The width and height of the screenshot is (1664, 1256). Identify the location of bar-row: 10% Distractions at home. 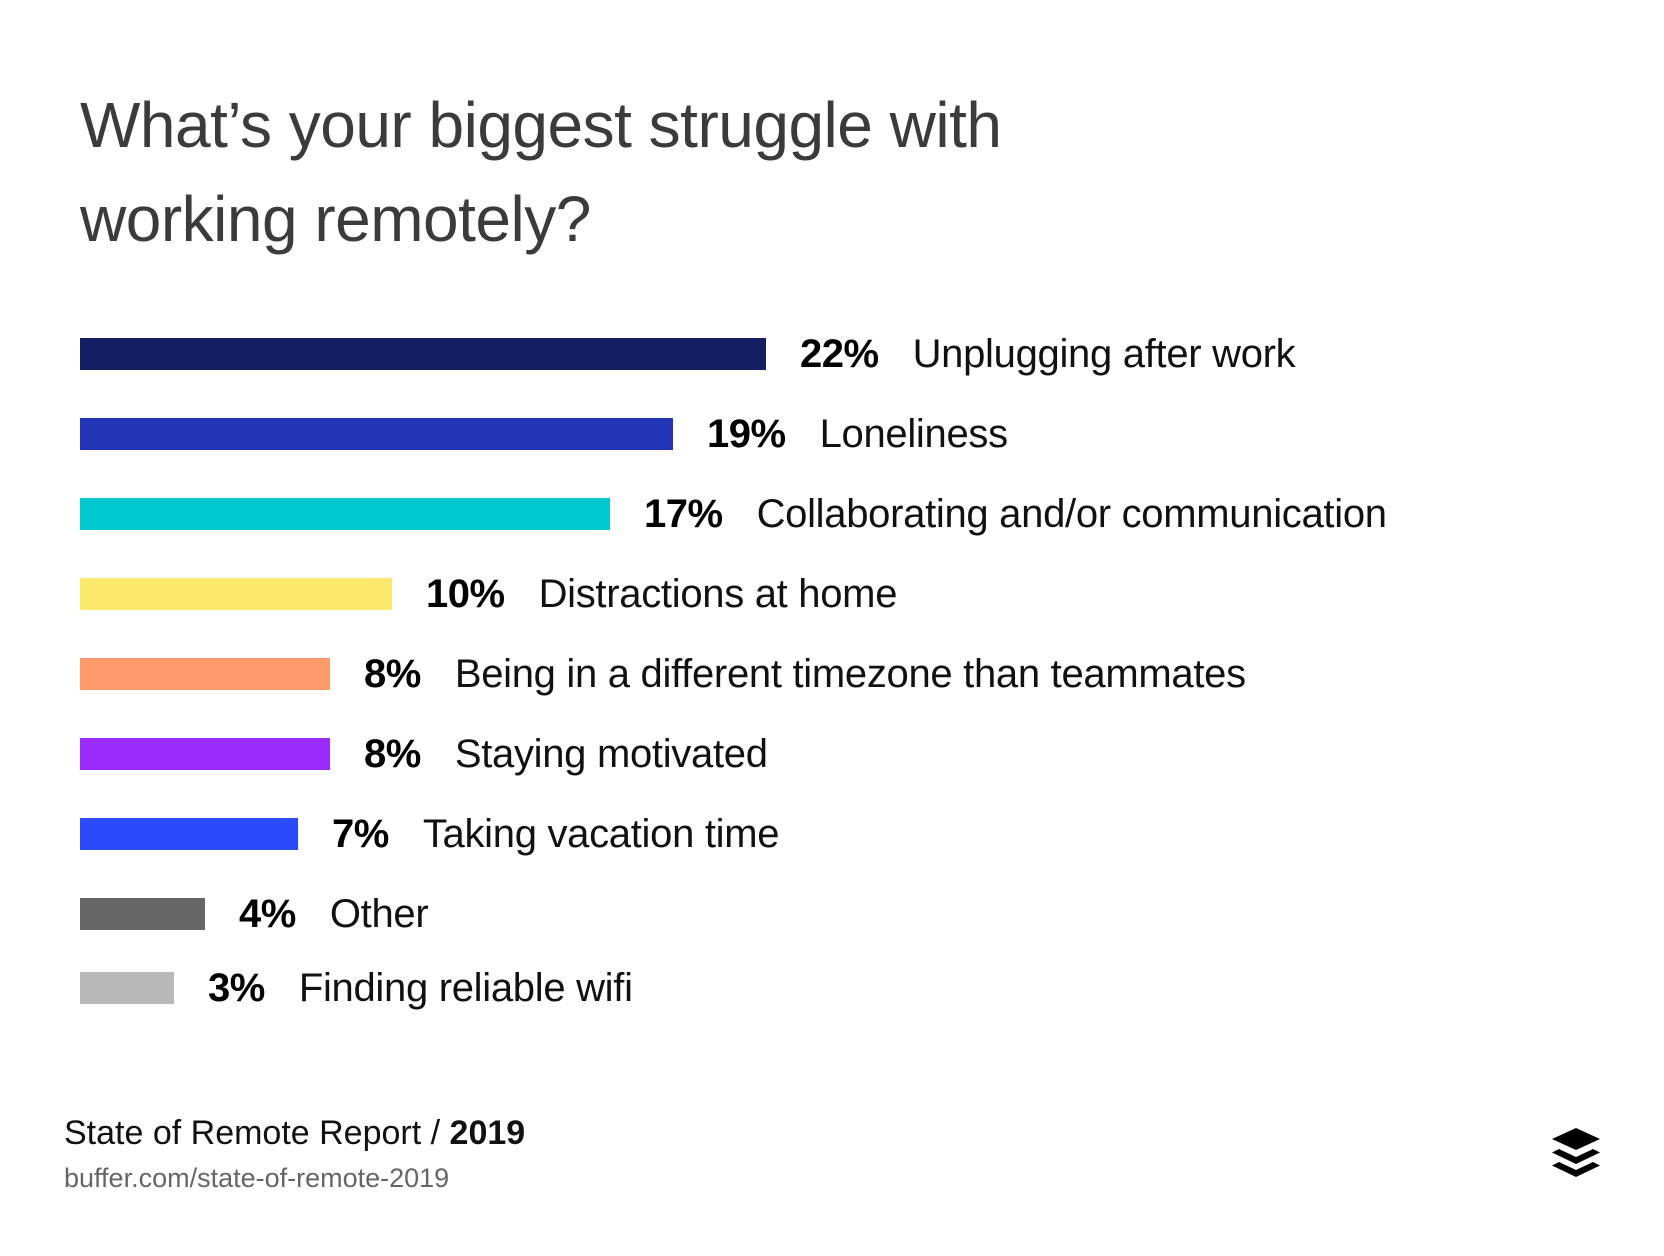
(488, 594).